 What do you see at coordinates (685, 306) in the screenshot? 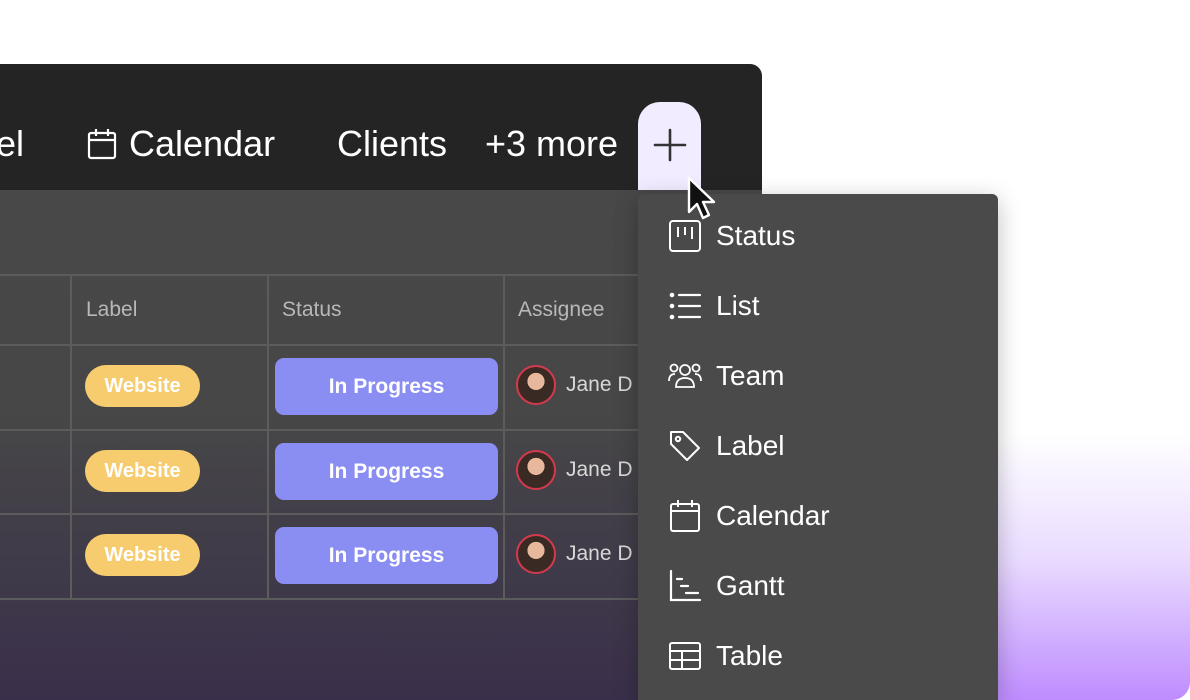
I see `list-icon` at bounding box center [685, 306].